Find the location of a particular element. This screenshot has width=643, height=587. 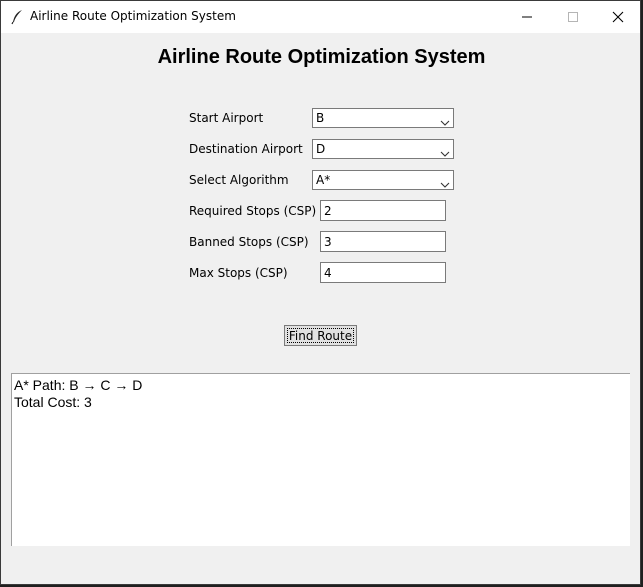

window-title: Airline Route Optimization System is located at coordinates (133, 16).